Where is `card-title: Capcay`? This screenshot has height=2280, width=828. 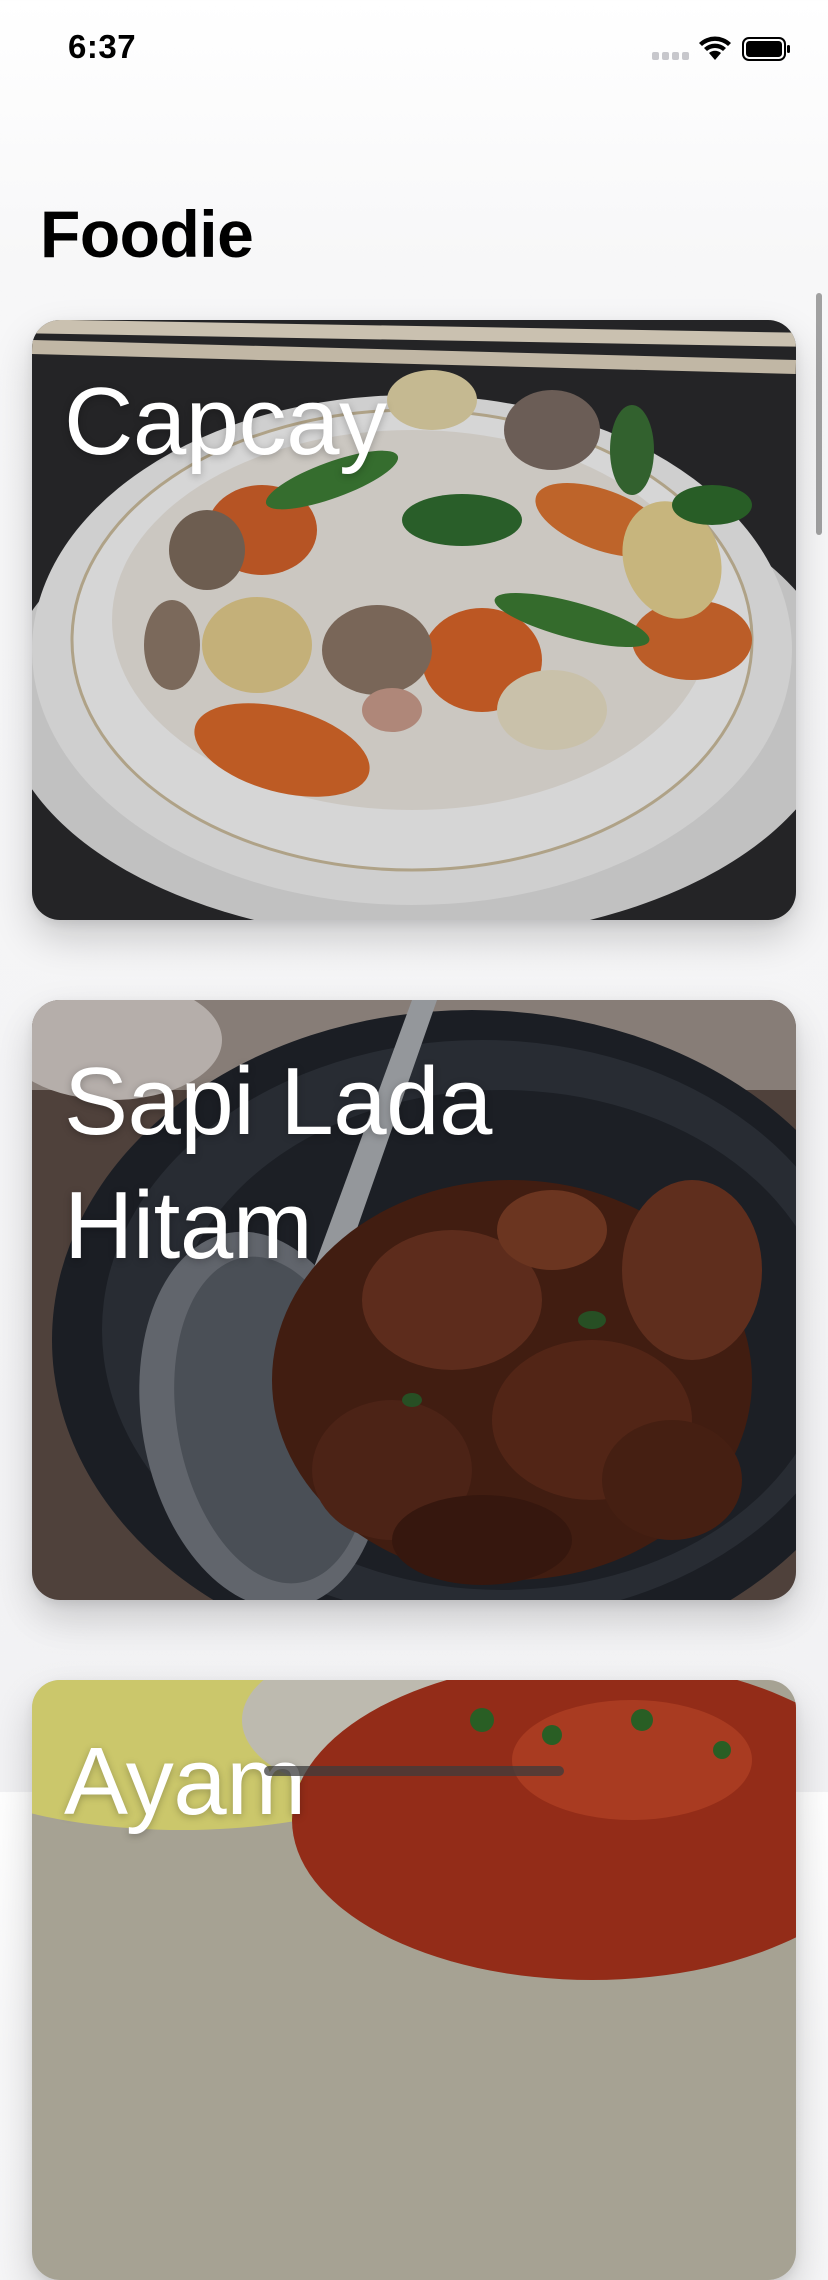 card-title: Capcay is located at coordinates (225, 421).